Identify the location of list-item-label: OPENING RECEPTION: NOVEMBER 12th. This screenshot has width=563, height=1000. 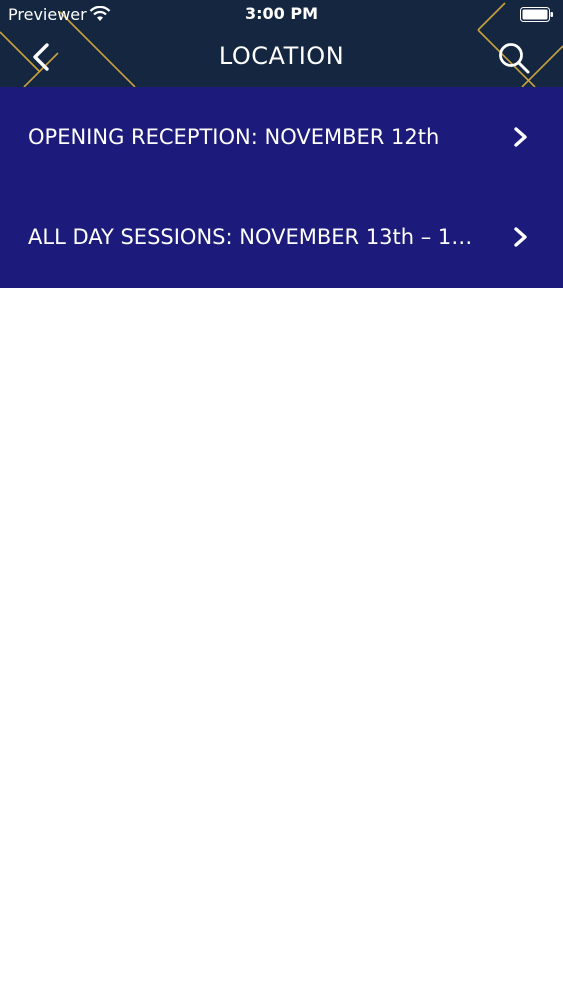
(234, 137).